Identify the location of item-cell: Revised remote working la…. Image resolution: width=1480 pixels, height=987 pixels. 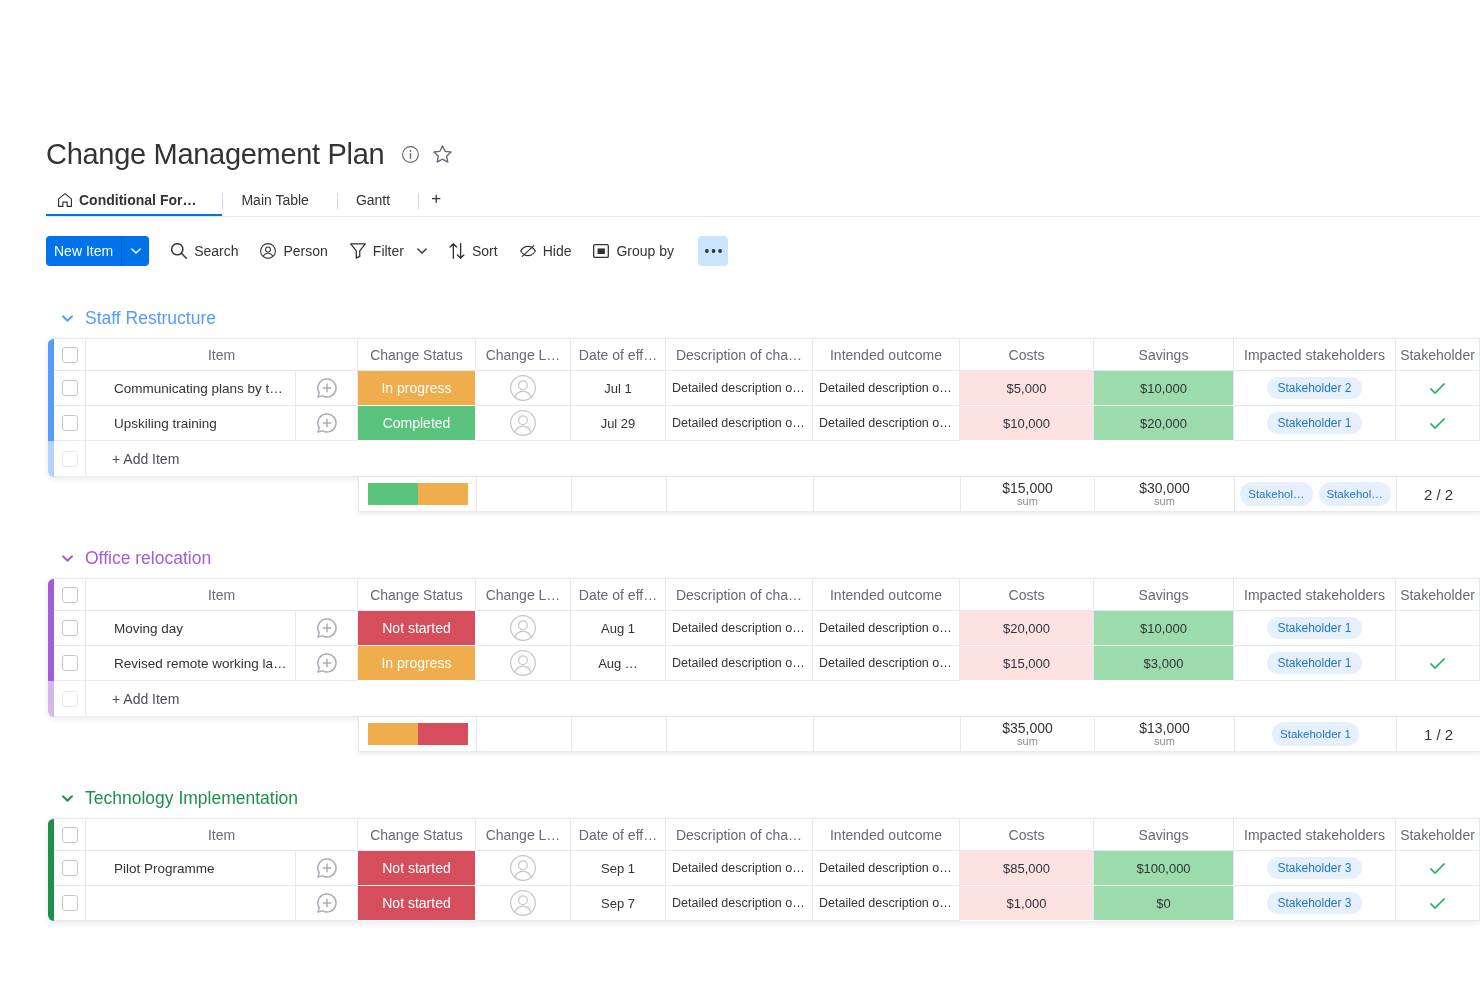
(191, 663).